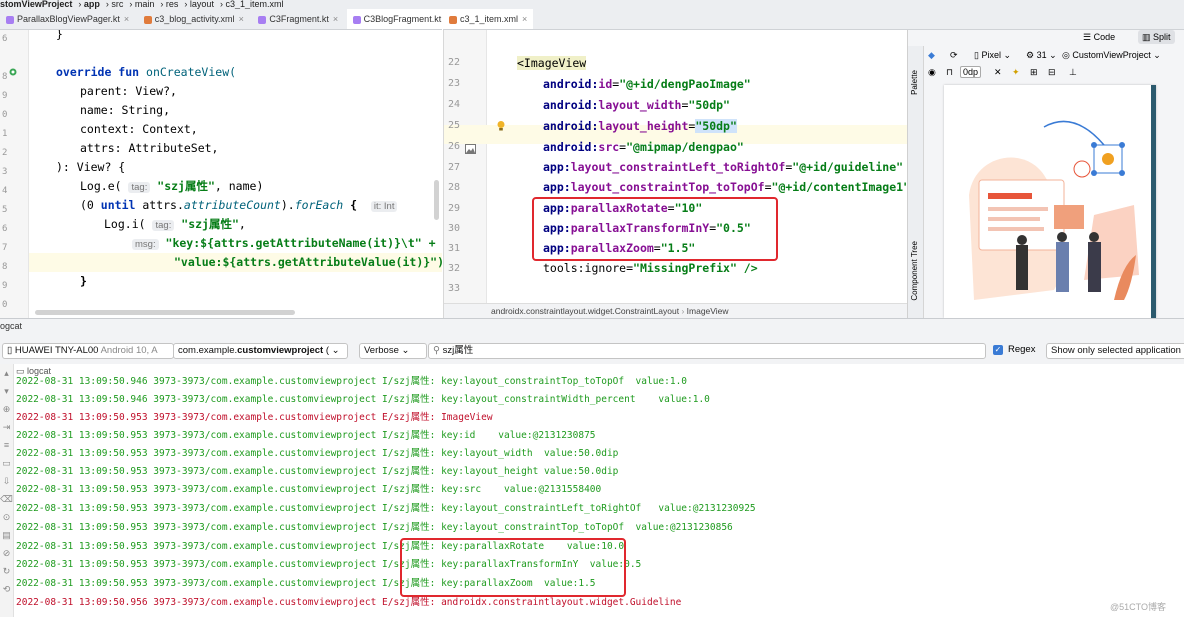 The width and height of the screenshot is (1184, 617). Describe the element at coordinates (6, 481) in the screenshot. I see `tool-icons: ▴ ▾ ⊕ ⇥ ≡ ▭ ⇩ ⌫ ⊙ ▤ ⊘ ↻ ⟲` at that location.